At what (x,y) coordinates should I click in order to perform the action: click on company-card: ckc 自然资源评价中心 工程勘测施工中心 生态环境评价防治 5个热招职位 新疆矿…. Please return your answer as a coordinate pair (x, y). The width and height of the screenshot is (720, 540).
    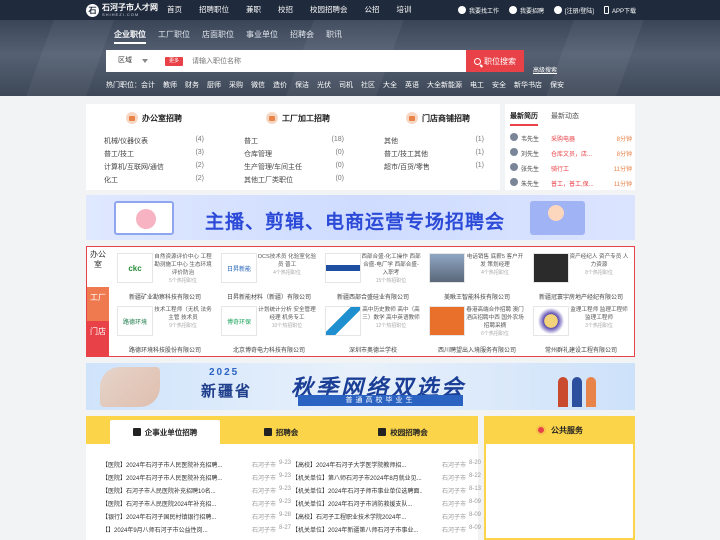
    Looking at the image, I should click on (165, 276).